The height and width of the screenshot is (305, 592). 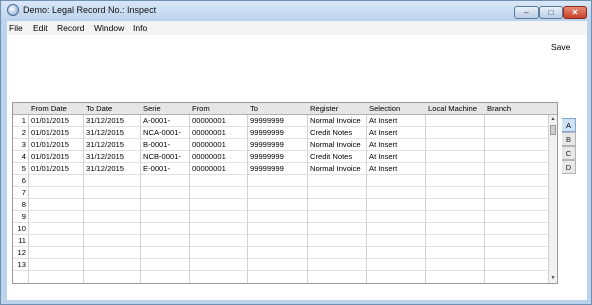 What do you see at coordinates (296, 11) in the screenshot?
I see `title-bar: Demo: Legal Record No.: Inspect – □ ✕` at bounding box center [296, 11].